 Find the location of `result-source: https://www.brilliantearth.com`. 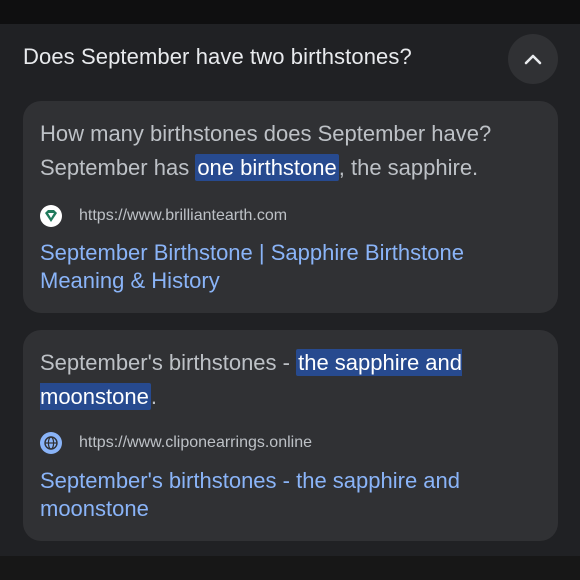

result-source: https://www.brilliantearth.com is located at coordinates (163, 216).